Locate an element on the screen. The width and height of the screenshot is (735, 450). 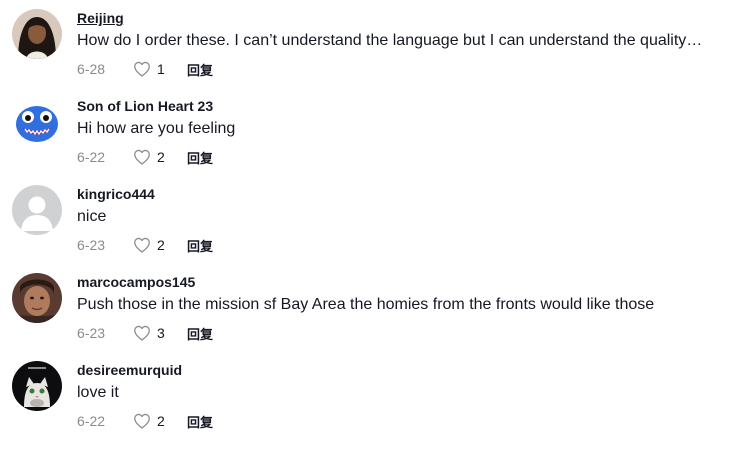
like-button: 1 is located at coordinates (160, 69).